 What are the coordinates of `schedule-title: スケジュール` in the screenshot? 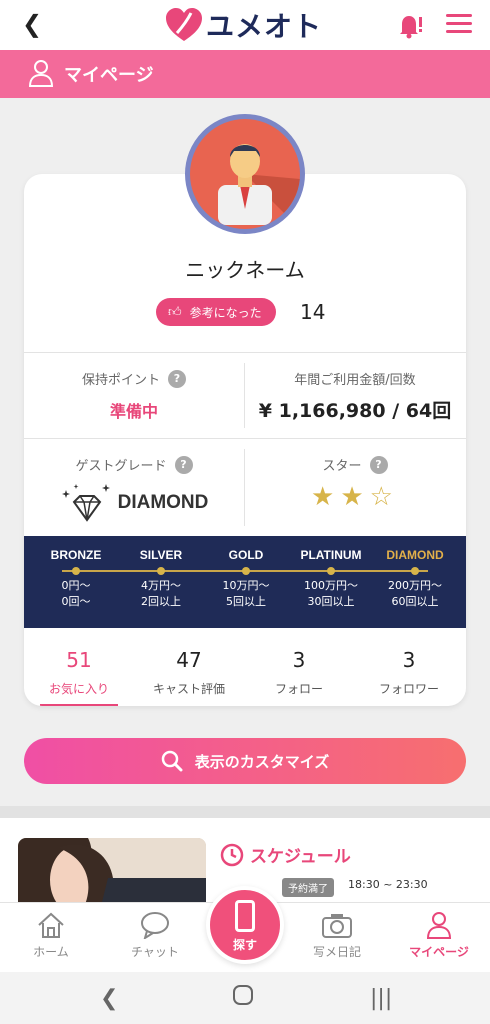 It's located at (300, 857).